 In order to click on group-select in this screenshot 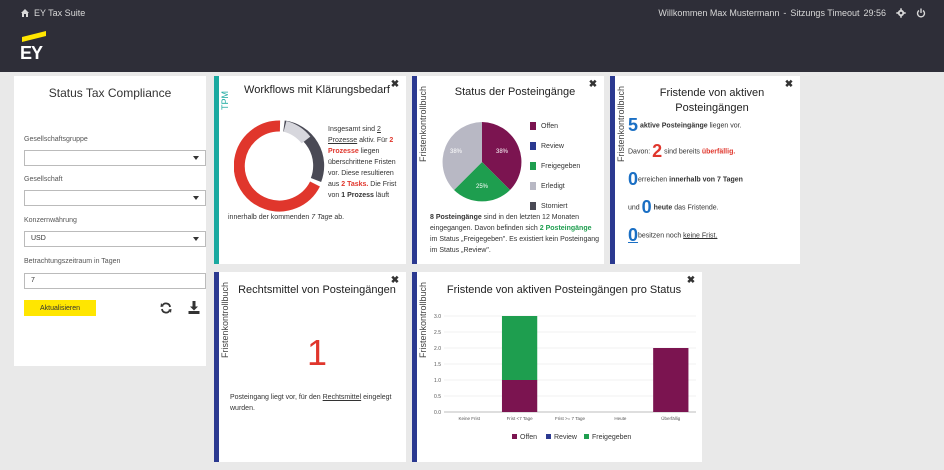, I will do `click(115, 158)`.